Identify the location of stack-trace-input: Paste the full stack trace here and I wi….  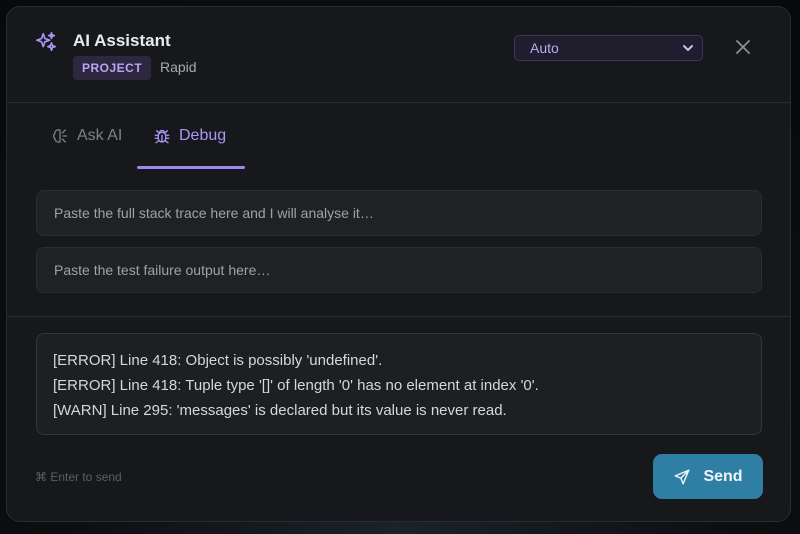
(399, 213).